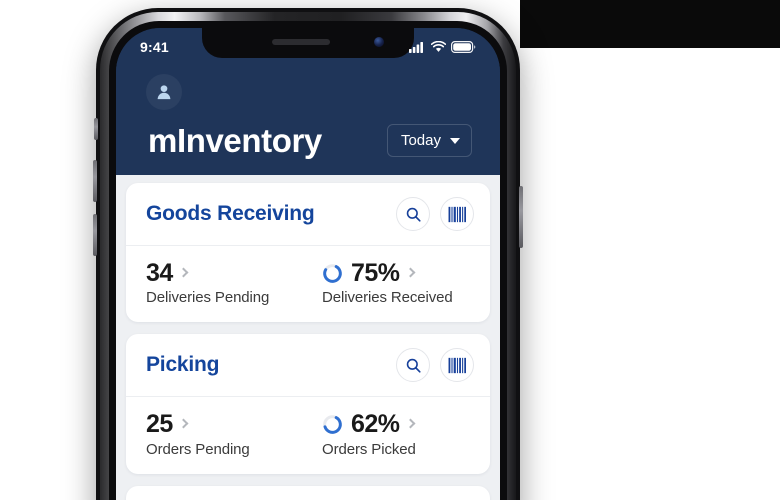  What do you see at coordinates (95, 235) in the screenshot?
I see `volume-down-button` at bounding box center [95, 235].